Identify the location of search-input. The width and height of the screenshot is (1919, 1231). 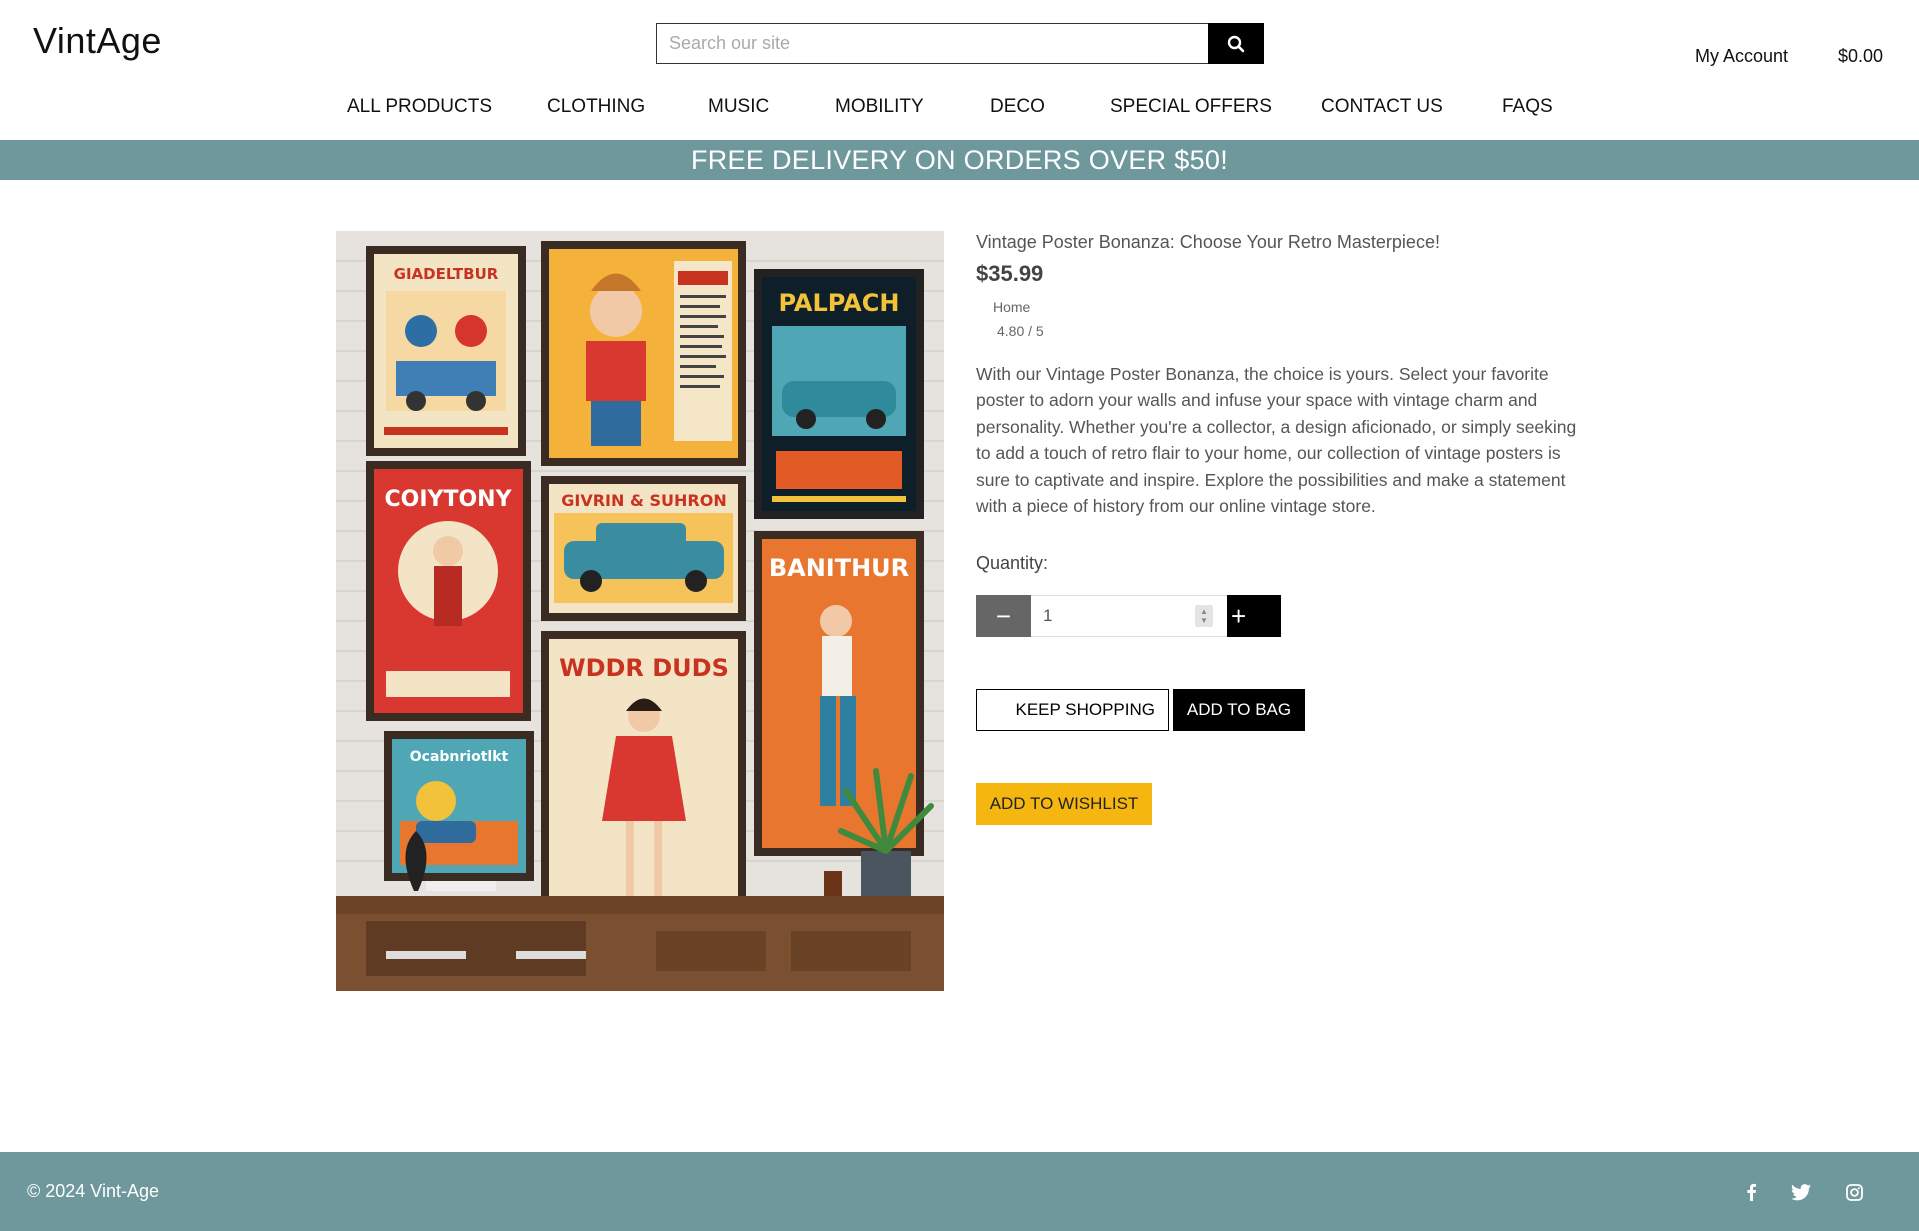
(932, 43).